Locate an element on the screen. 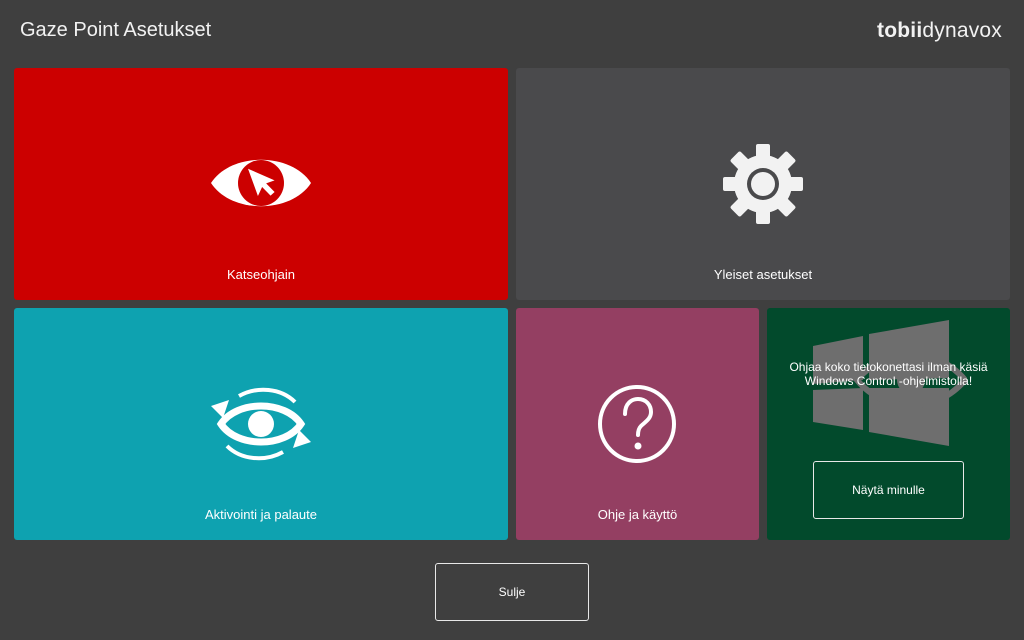 The width and height of the screenshot is (1024, 640). eye-refresh-icon is located at coordinates (261, 424).